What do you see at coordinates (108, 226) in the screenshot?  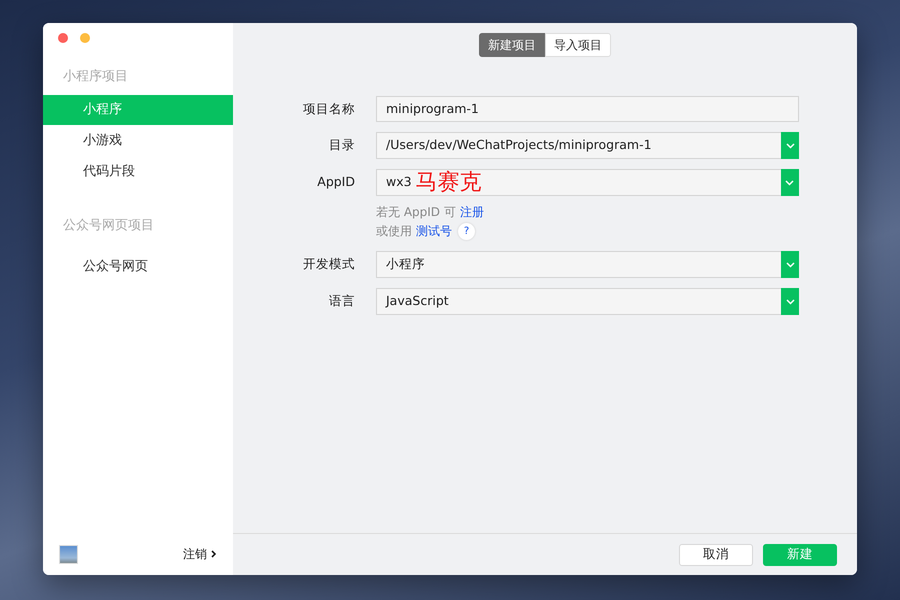 I see `section-heading: 公众号网页项目` at bounding box center [108, 226].